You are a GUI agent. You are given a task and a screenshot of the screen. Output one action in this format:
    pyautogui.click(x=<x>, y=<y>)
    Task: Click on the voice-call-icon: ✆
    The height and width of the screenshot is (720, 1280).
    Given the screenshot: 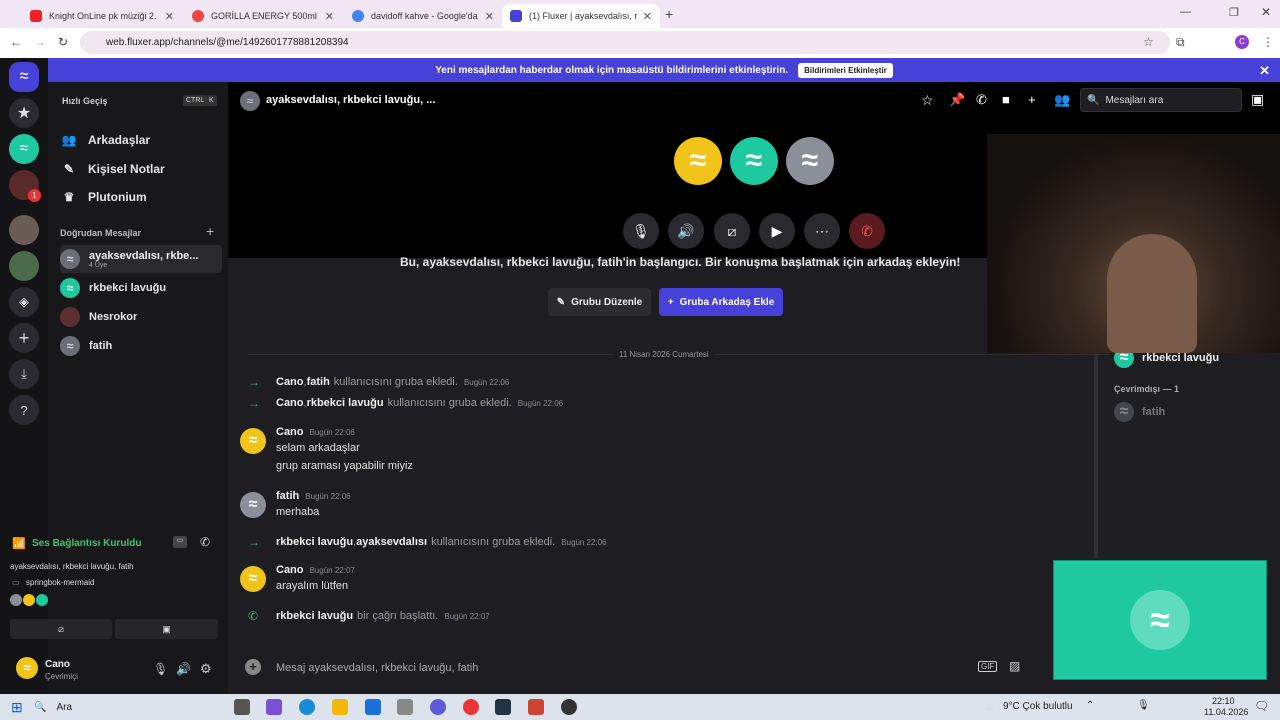 What is the action you would take?
    pyautogui.click(x=981, y=100)
    